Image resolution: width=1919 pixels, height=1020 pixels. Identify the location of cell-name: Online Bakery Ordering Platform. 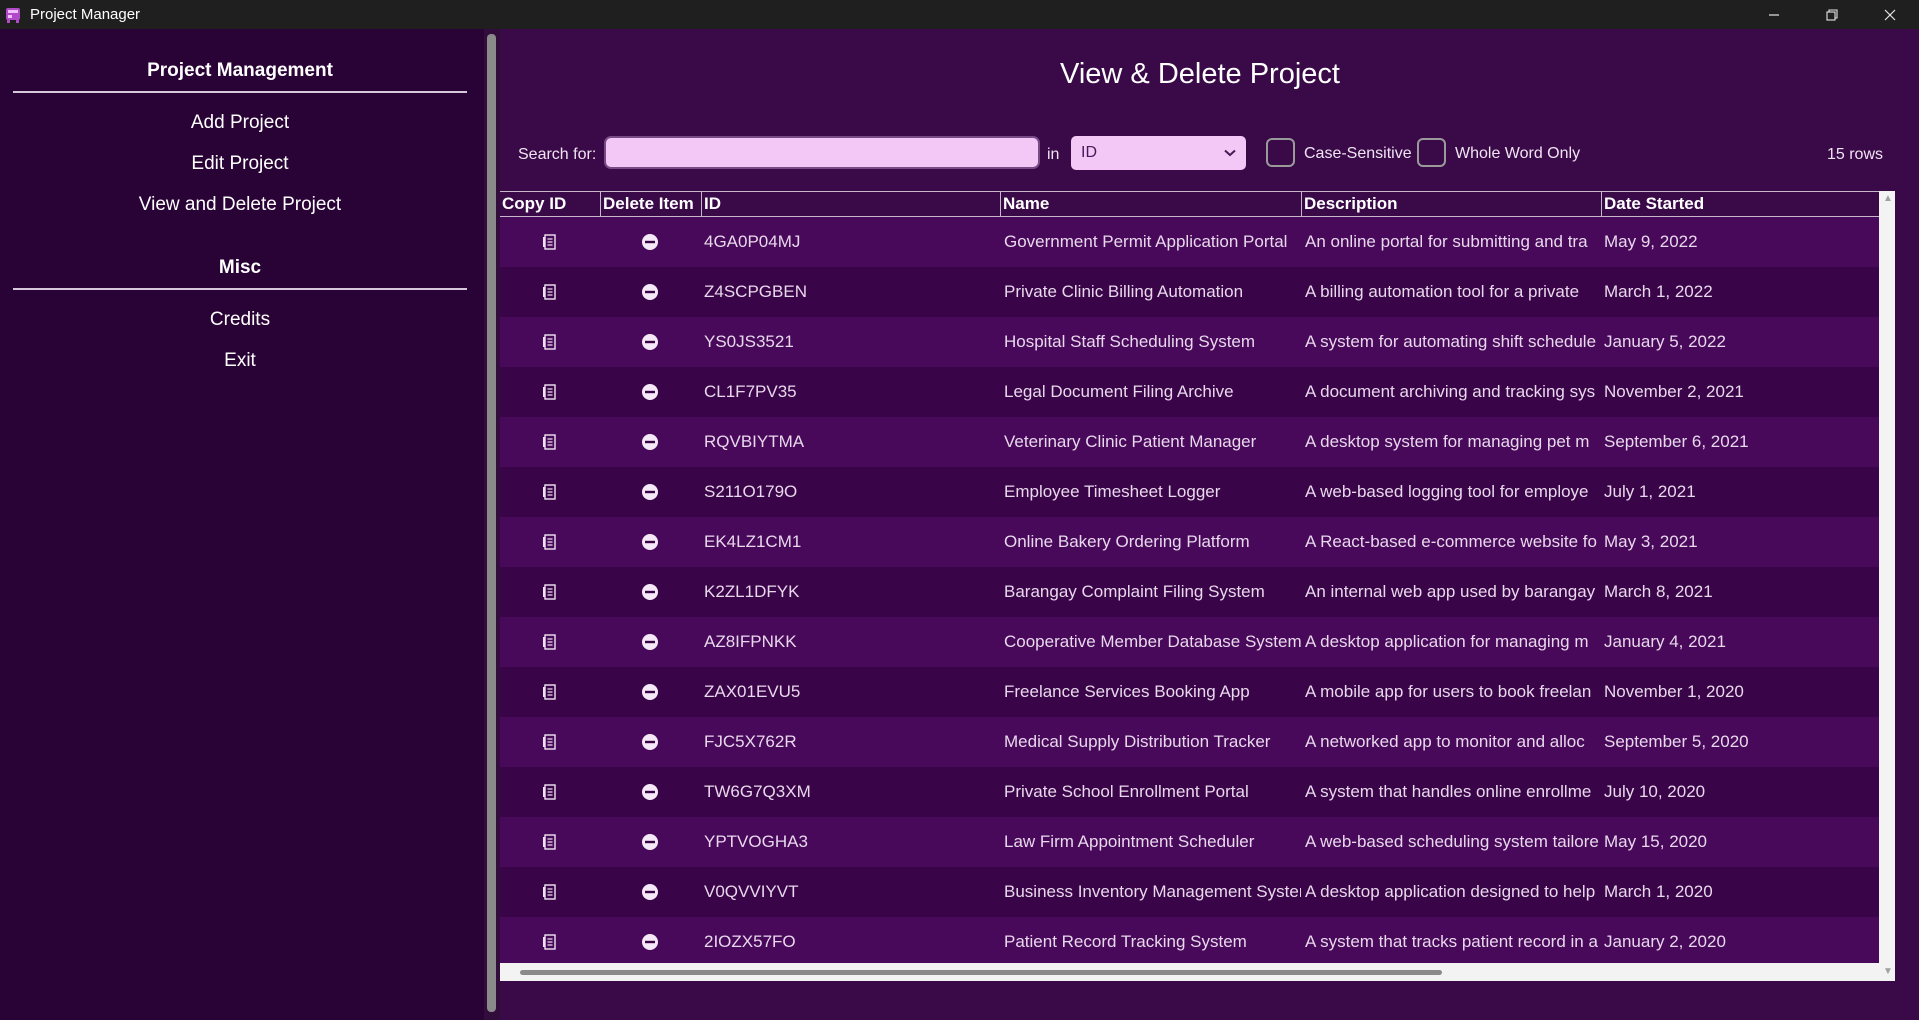
(1127, 541).